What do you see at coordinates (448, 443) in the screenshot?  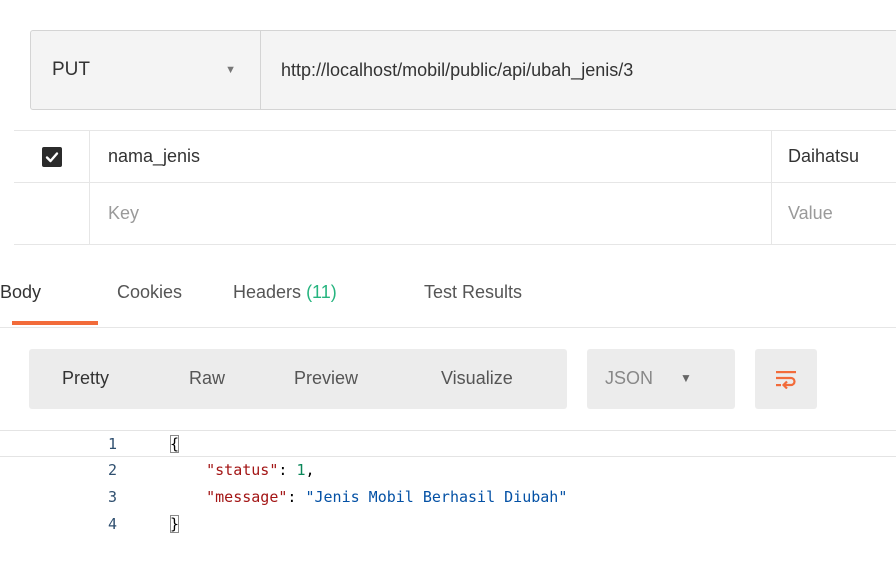 I see `code-line: 1 {` at bounding box center [448, 443].